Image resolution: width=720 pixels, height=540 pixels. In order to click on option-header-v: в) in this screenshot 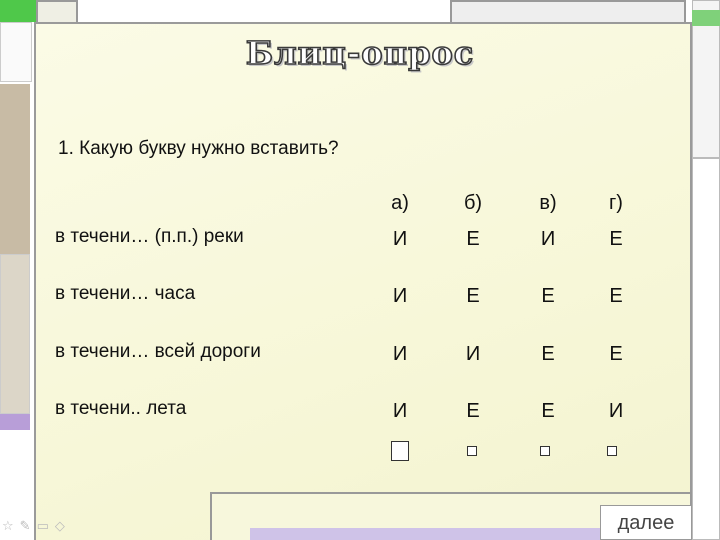, I will do `click(548, 203)`.